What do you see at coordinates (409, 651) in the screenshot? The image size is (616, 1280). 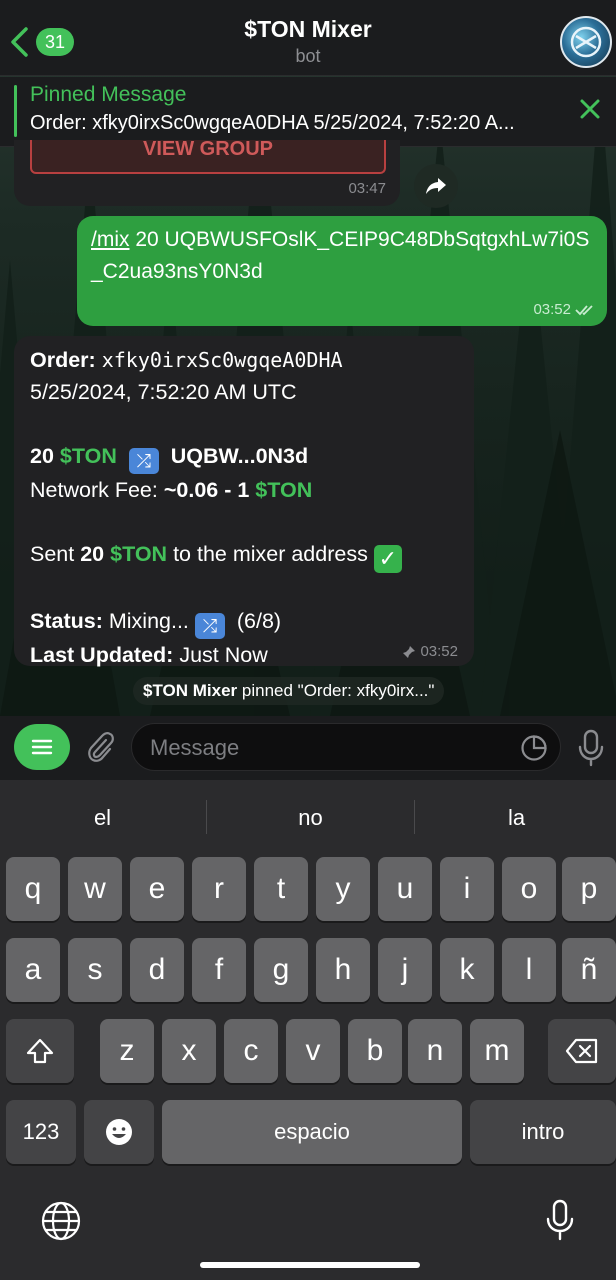 I see `pin-icon` at bounding box center [409, 651].